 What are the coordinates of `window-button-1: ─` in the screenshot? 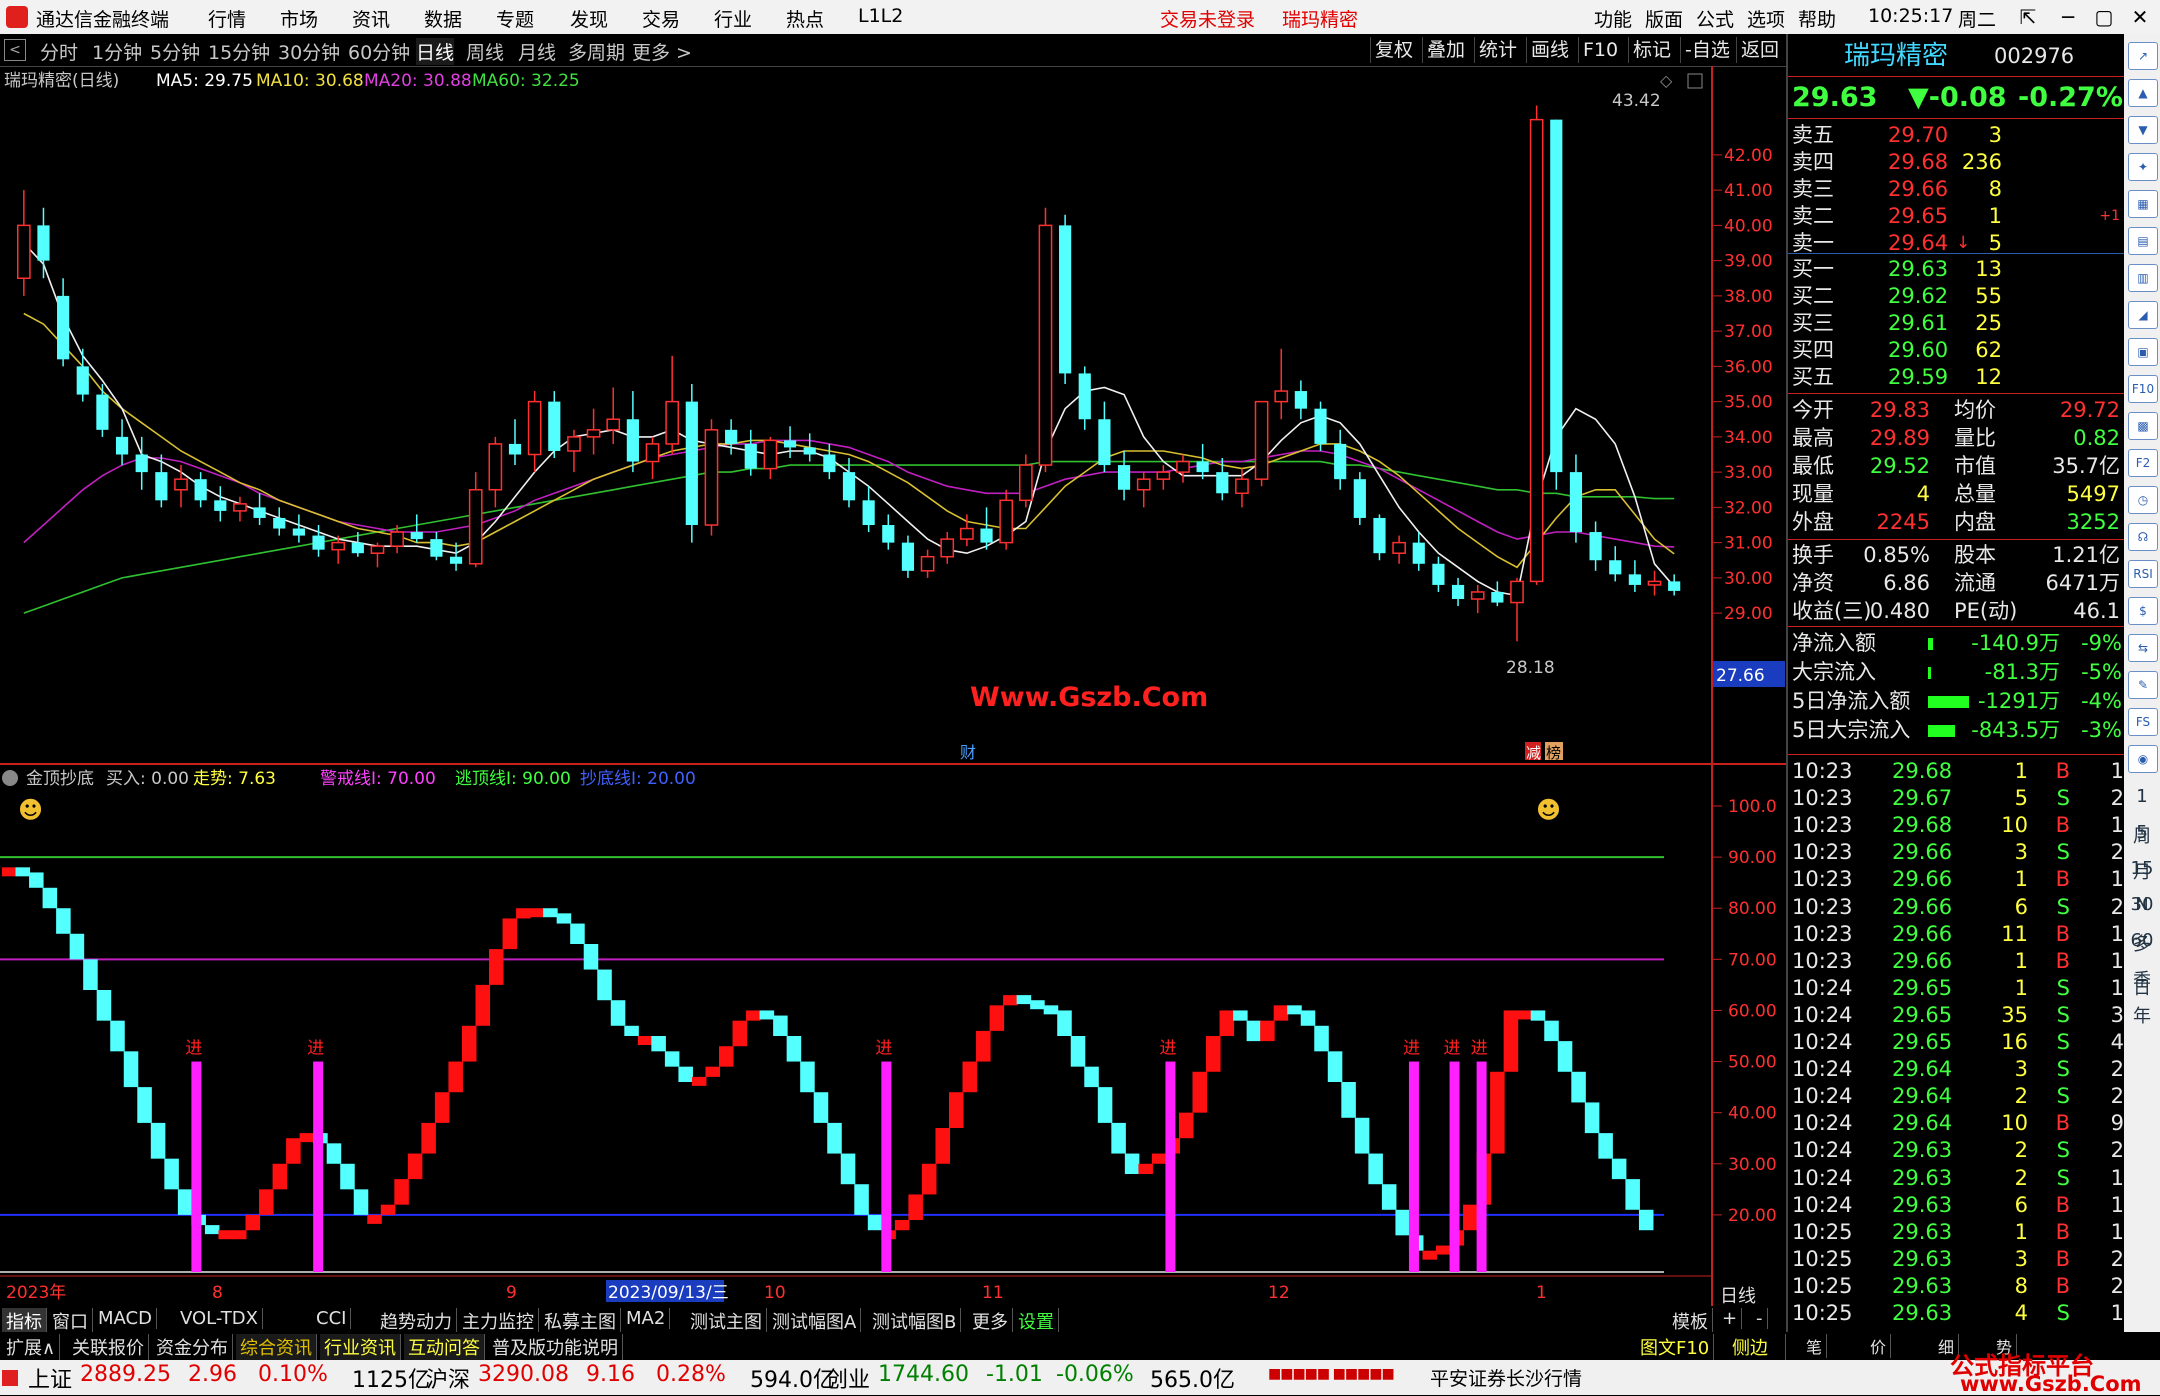 It's located at (2068, 17).